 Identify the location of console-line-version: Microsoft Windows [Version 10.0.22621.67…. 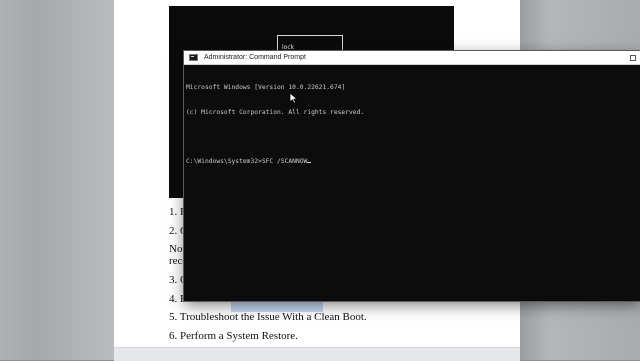
(266, 88).